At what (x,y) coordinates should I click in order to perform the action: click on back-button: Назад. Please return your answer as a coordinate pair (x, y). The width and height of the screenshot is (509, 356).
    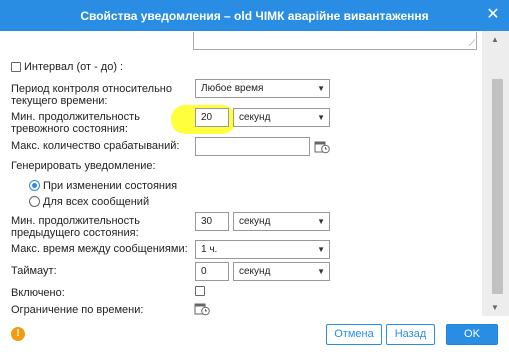
    Looking at the image, I should click on (410, 334).